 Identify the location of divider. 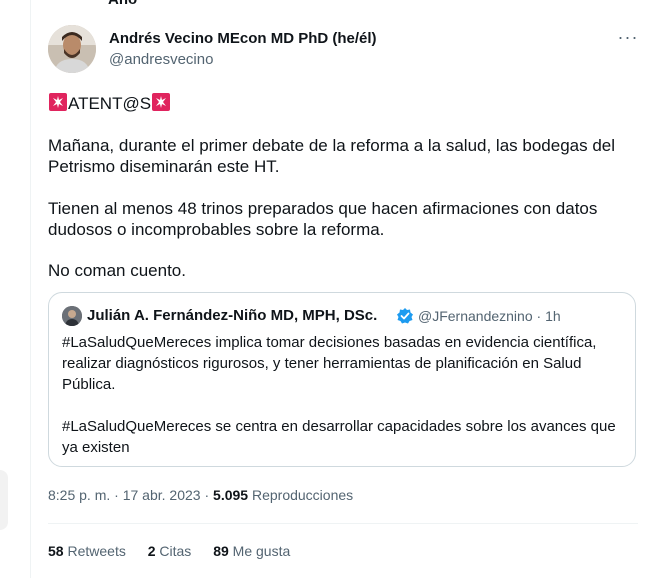
(343, 523).